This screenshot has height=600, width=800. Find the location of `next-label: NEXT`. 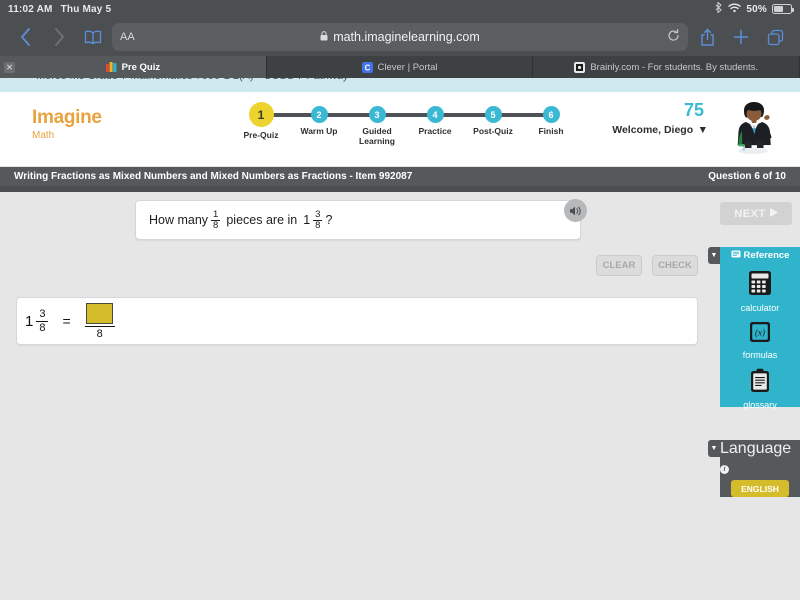

next-label: NEXT is located at coordinates (750, 213).